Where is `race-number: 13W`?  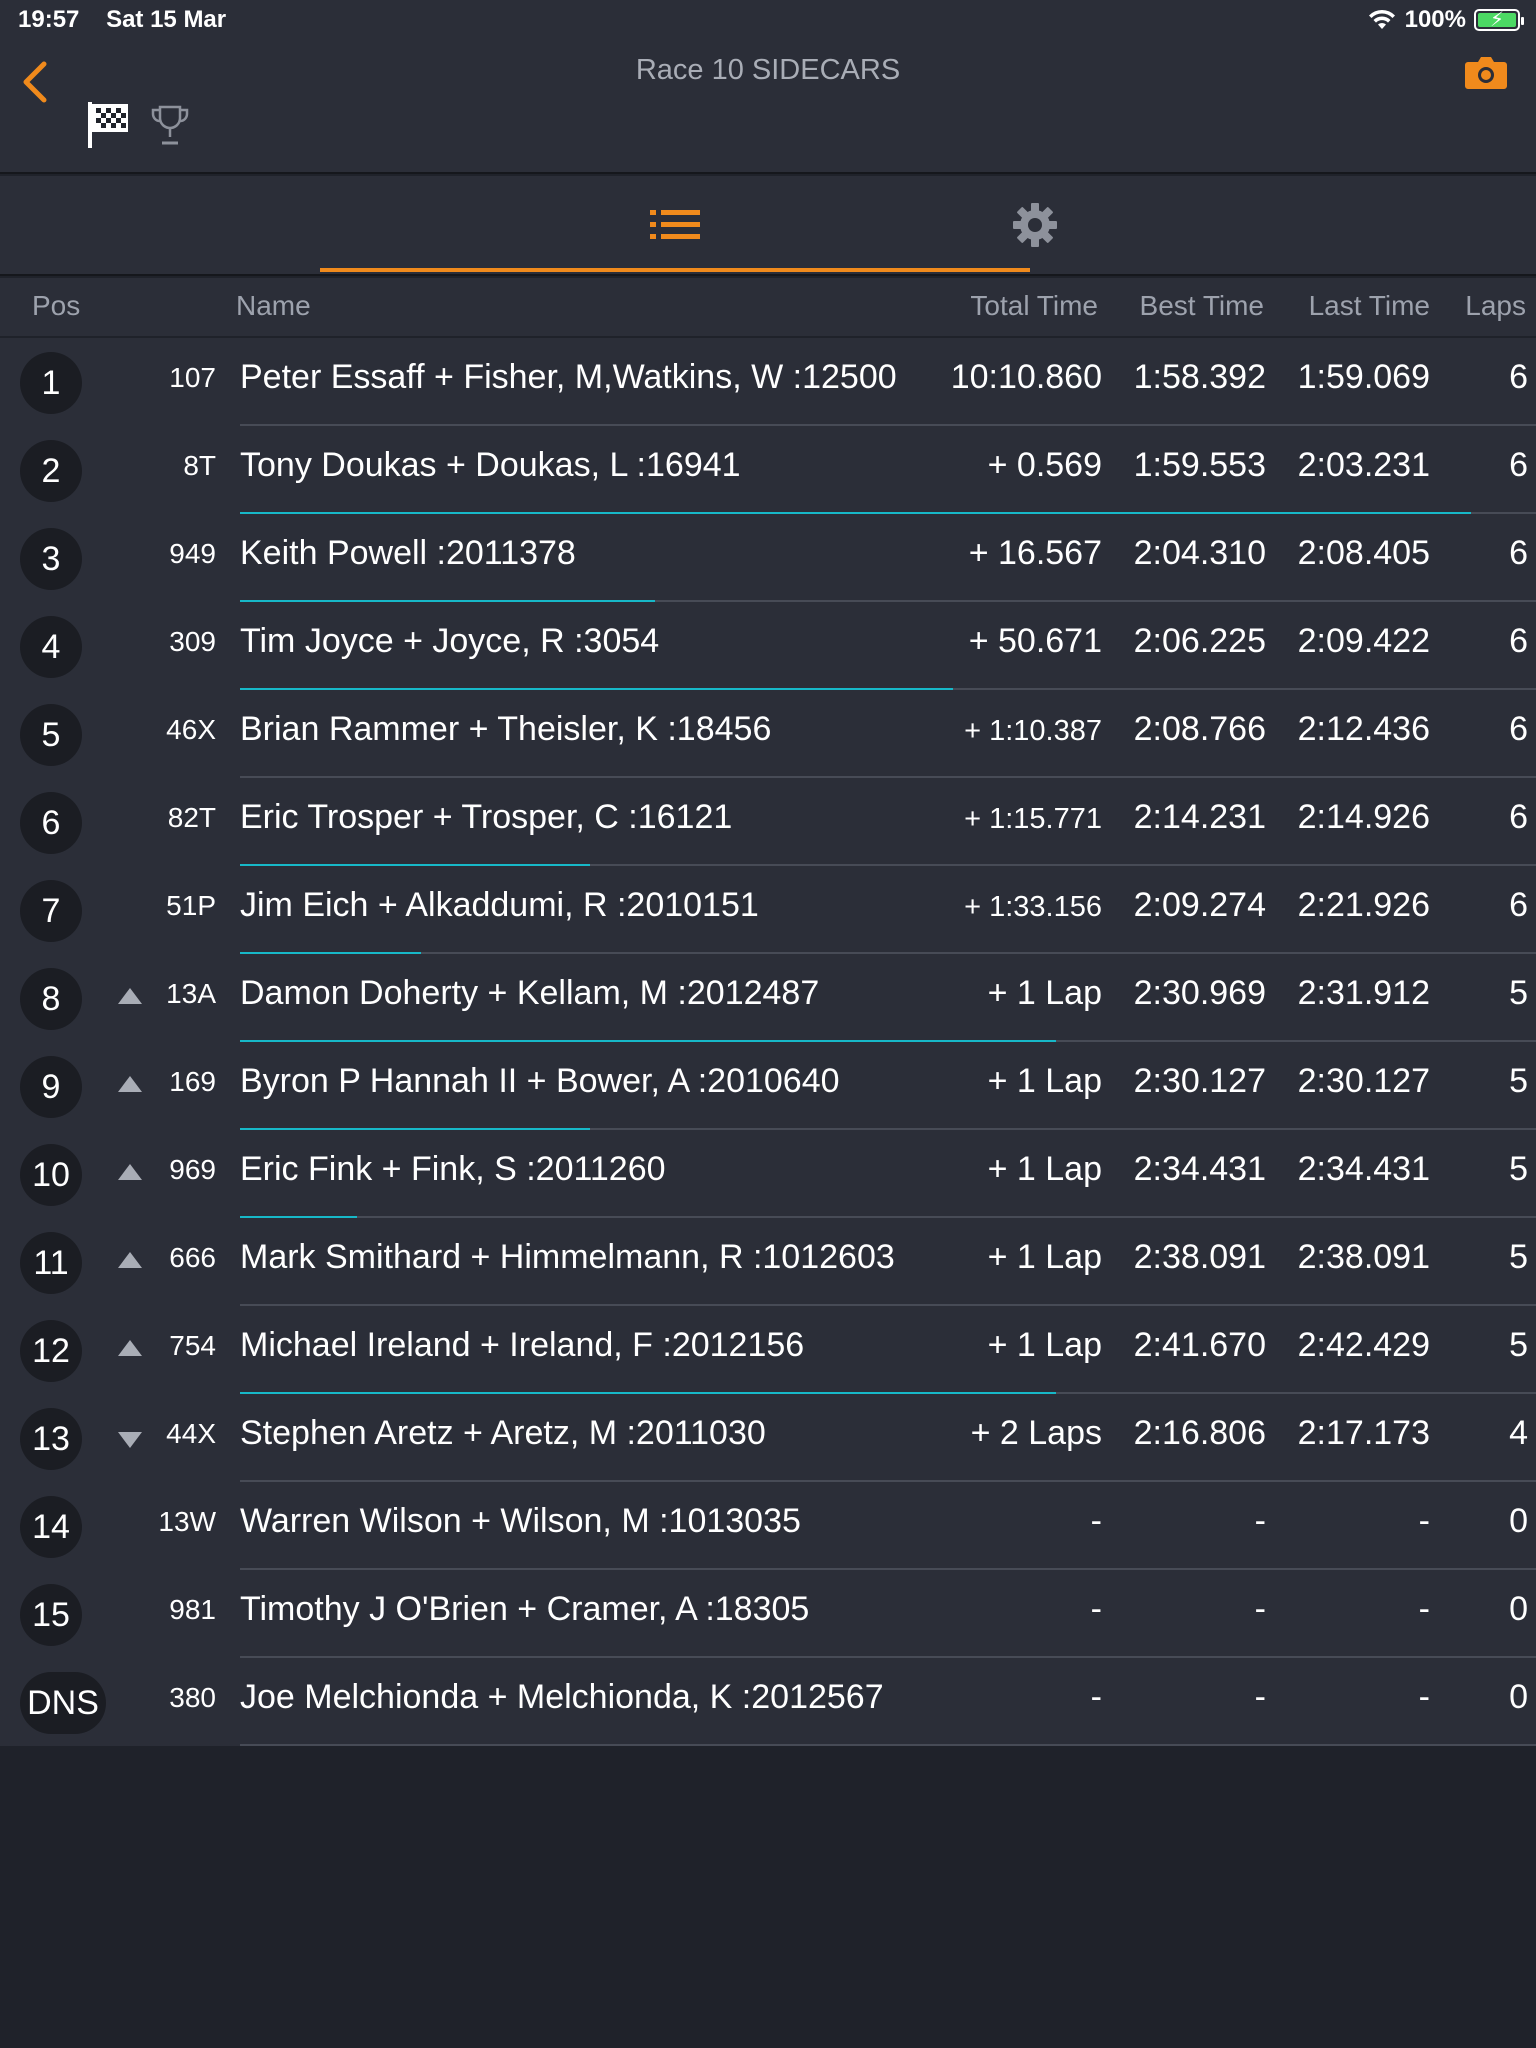 race-number: 13W is located at coordinates (187, 1521).